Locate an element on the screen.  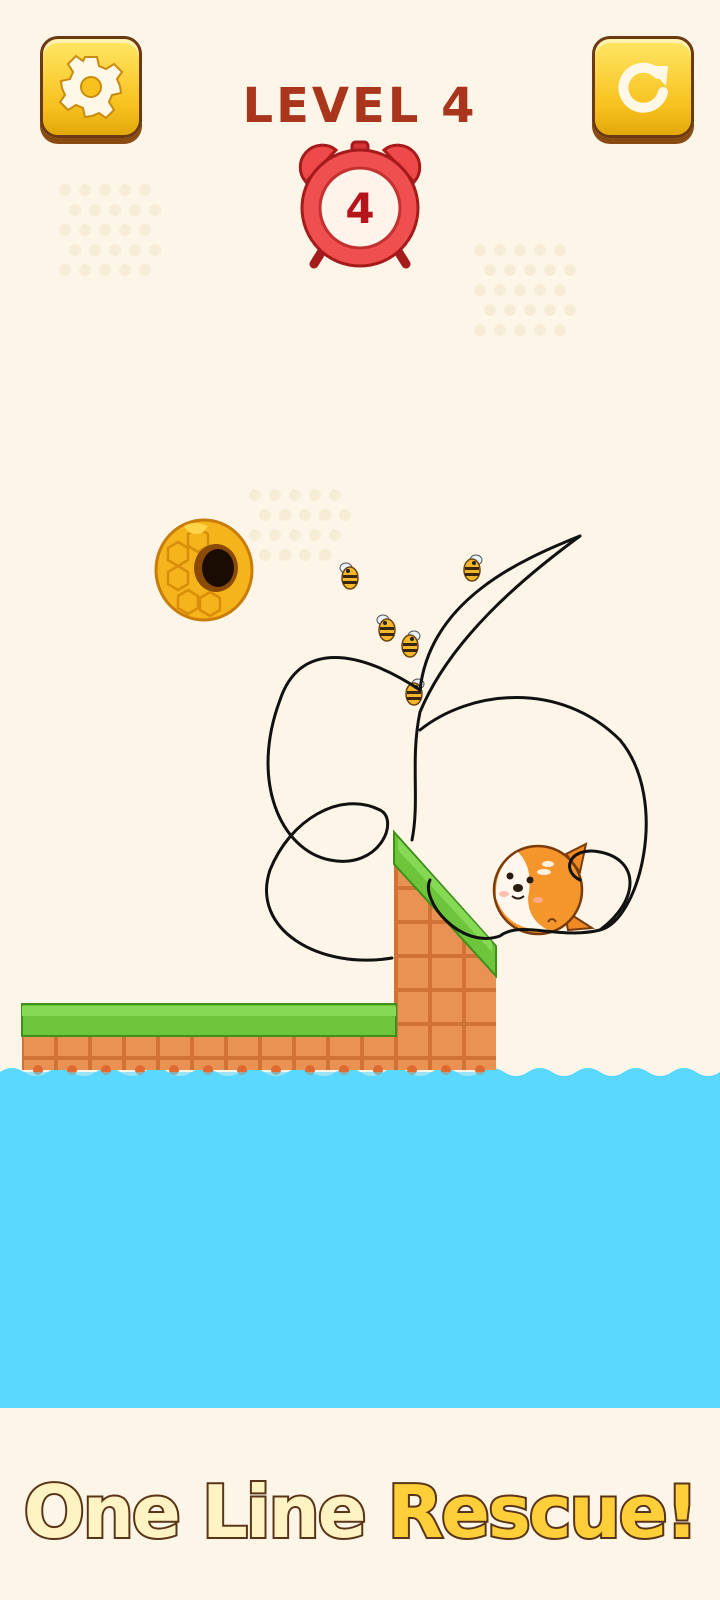
title-word-rescue: Rescue! is located at coordinates (543, 1512).